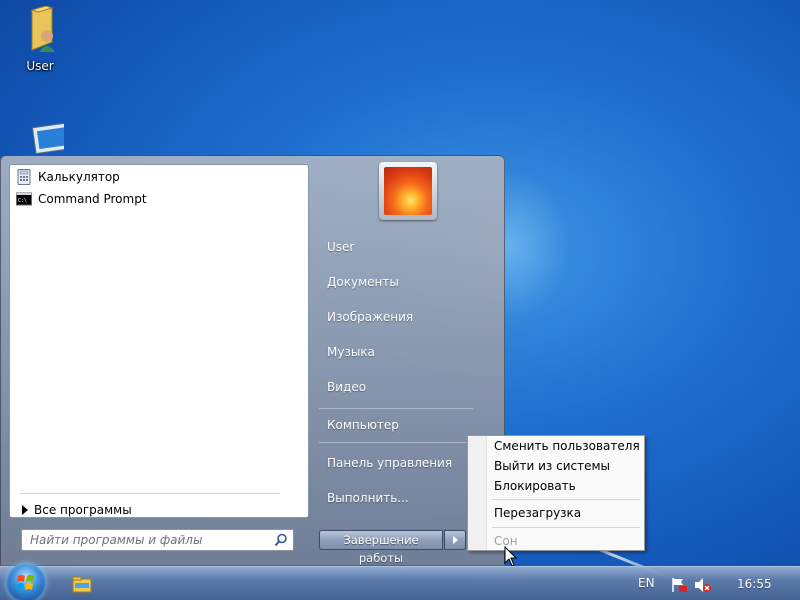  What do you see at coordinates (646, 583) in the screenshot?
I see `language-indicator: EN` at bounding box center [646, 583].